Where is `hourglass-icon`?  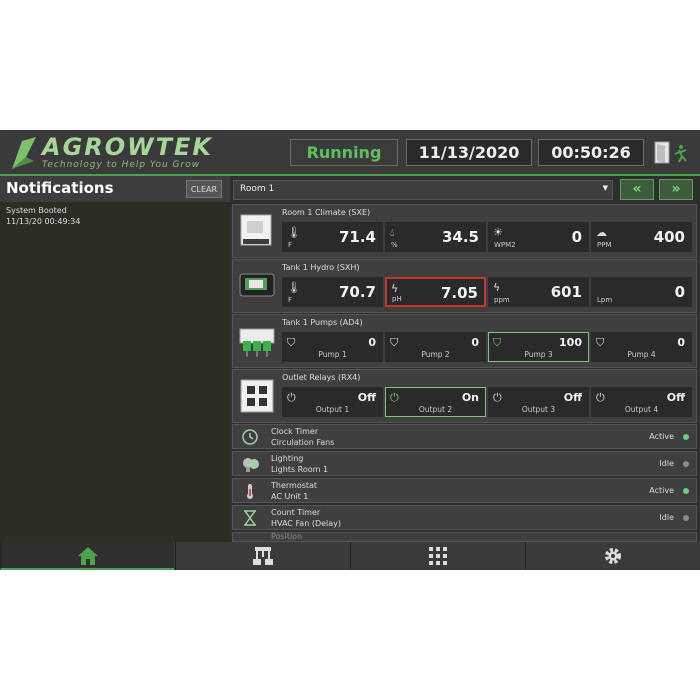 hourglass-icon is located at coordinates (250, 518).